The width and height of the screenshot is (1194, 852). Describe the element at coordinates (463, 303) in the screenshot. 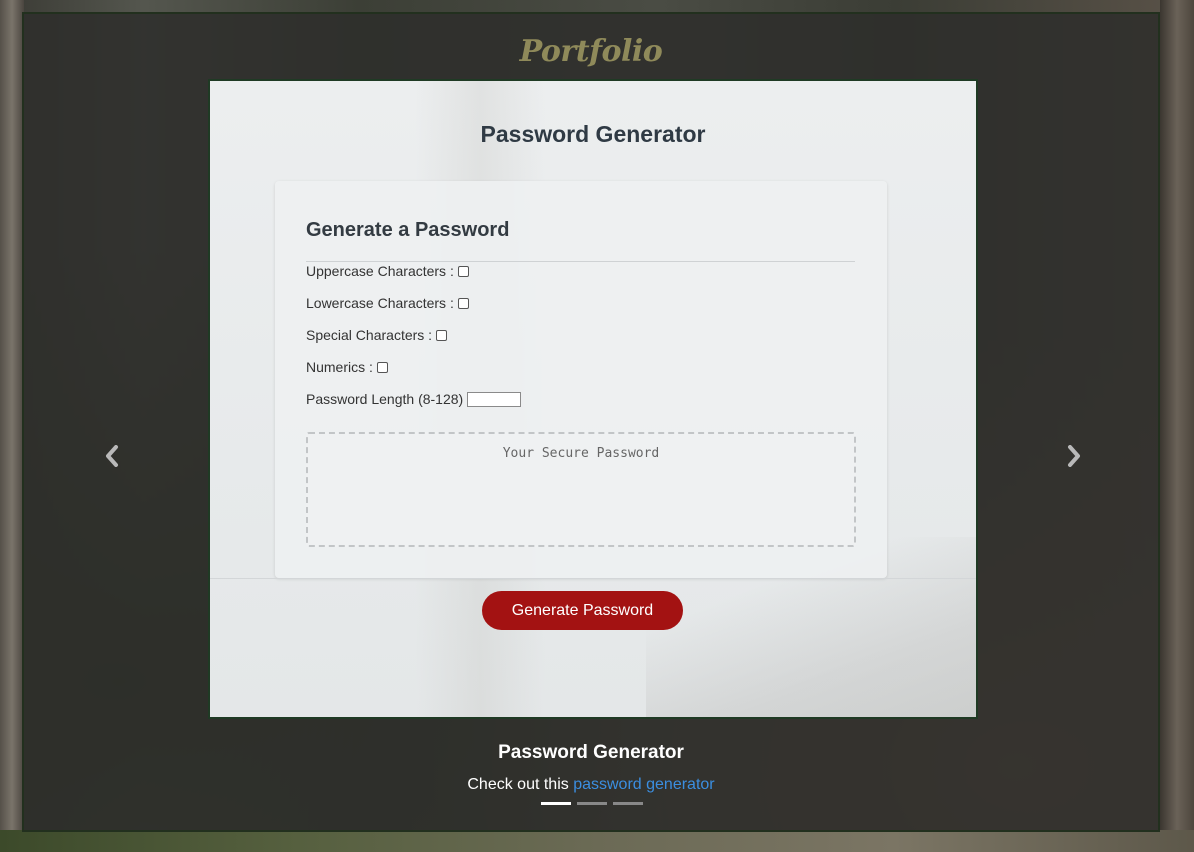

I see `lowercase-checkbox` at that location.